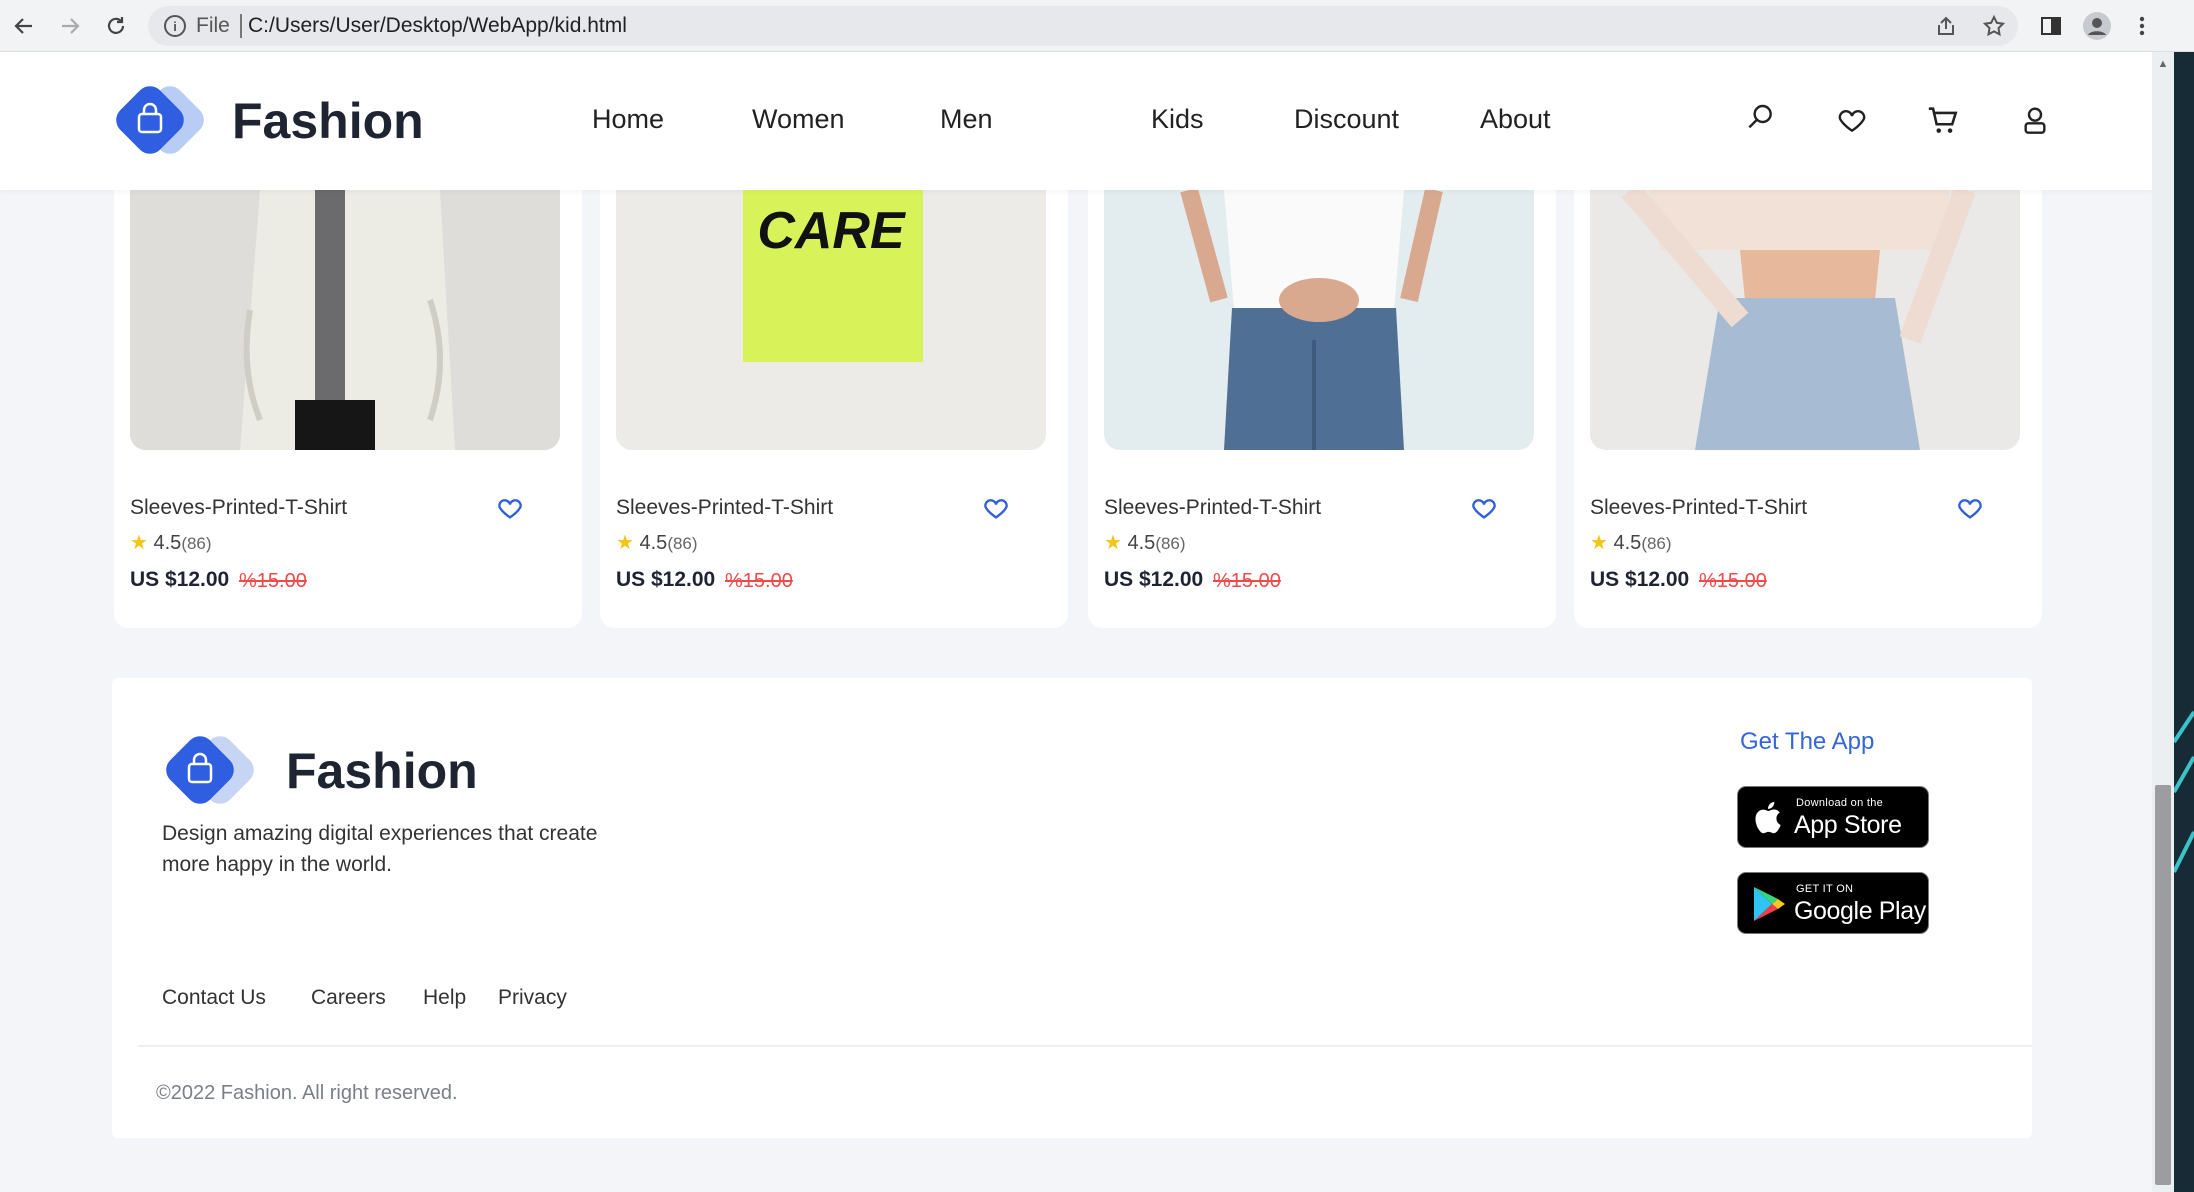 The width and height of the screenshot is (2194, 1192). Describe the element at coordinates (532, 998) in the screenshot. I see `footer-link-privacy: Privacy` at that location.